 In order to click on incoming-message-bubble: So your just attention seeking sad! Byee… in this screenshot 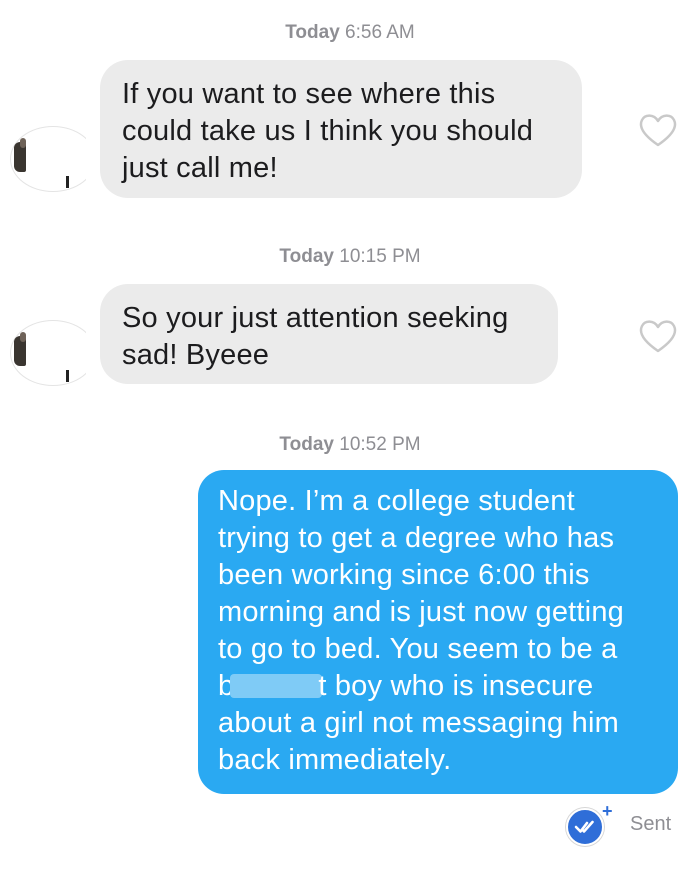, I will do `click(329, 334)`.